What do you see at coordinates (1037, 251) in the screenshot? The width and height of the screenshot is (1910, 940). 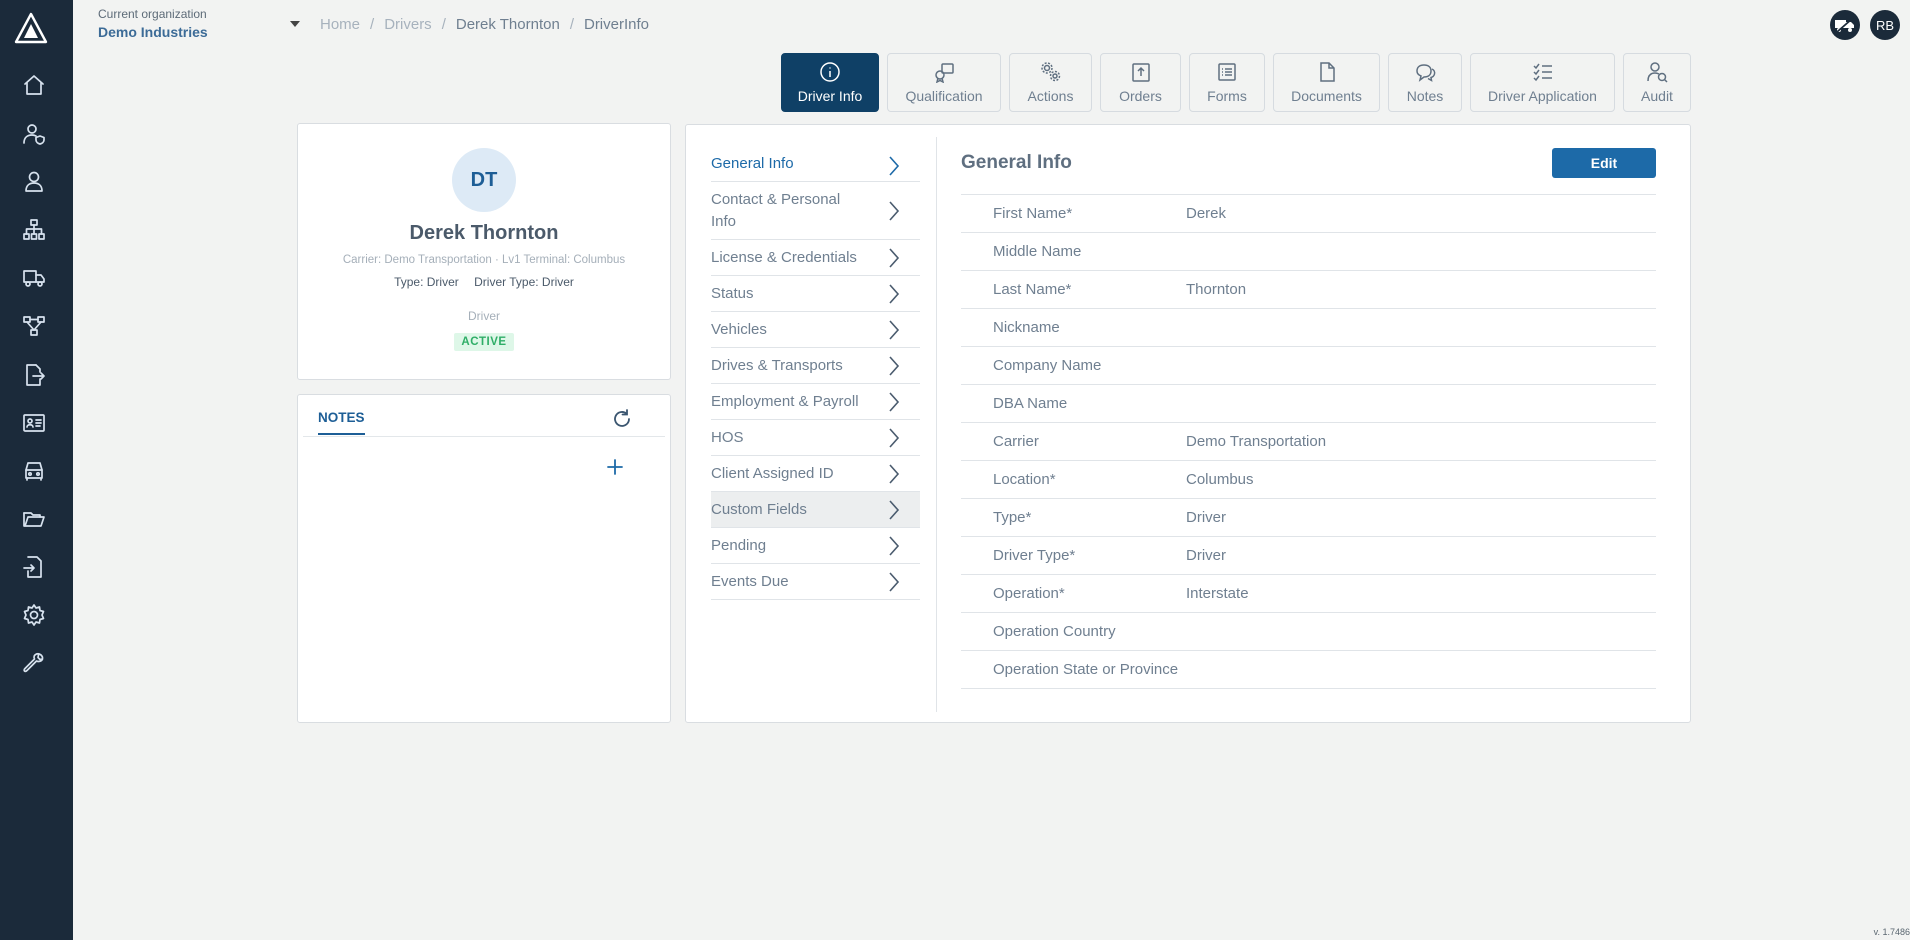 I see `field-label: Middle Name` at bounding box center [1037, 251].